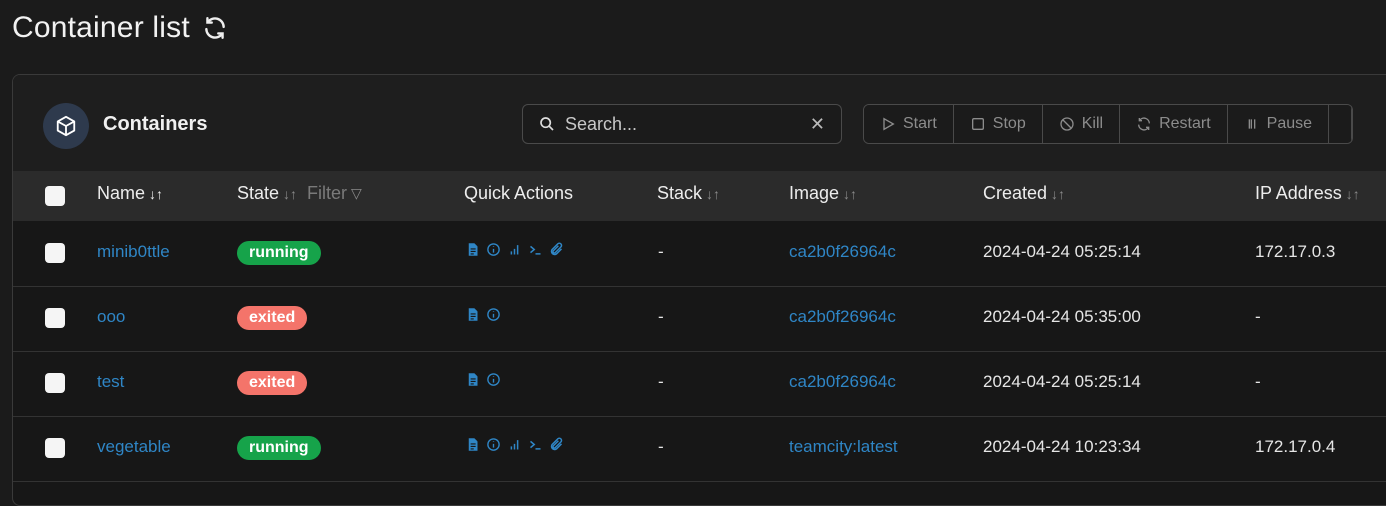 The image size is (1386, 506). I want to click on header-created-label: Created, so click(1015, 193).